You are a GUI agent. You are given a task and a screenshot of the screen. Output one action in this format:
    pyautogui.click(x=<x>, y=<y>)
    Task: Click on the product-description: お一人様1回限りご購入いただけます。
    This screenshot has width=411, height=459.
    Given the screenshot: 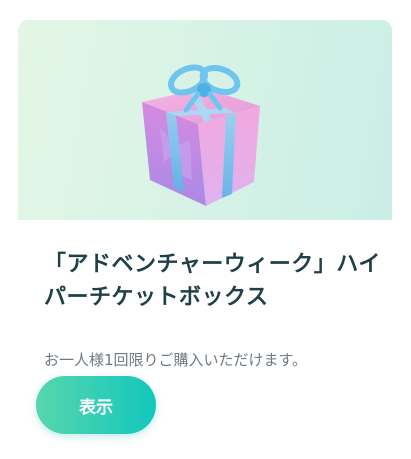 What is the action you would take?
    pyautogui.click(x=176, y=360)
    